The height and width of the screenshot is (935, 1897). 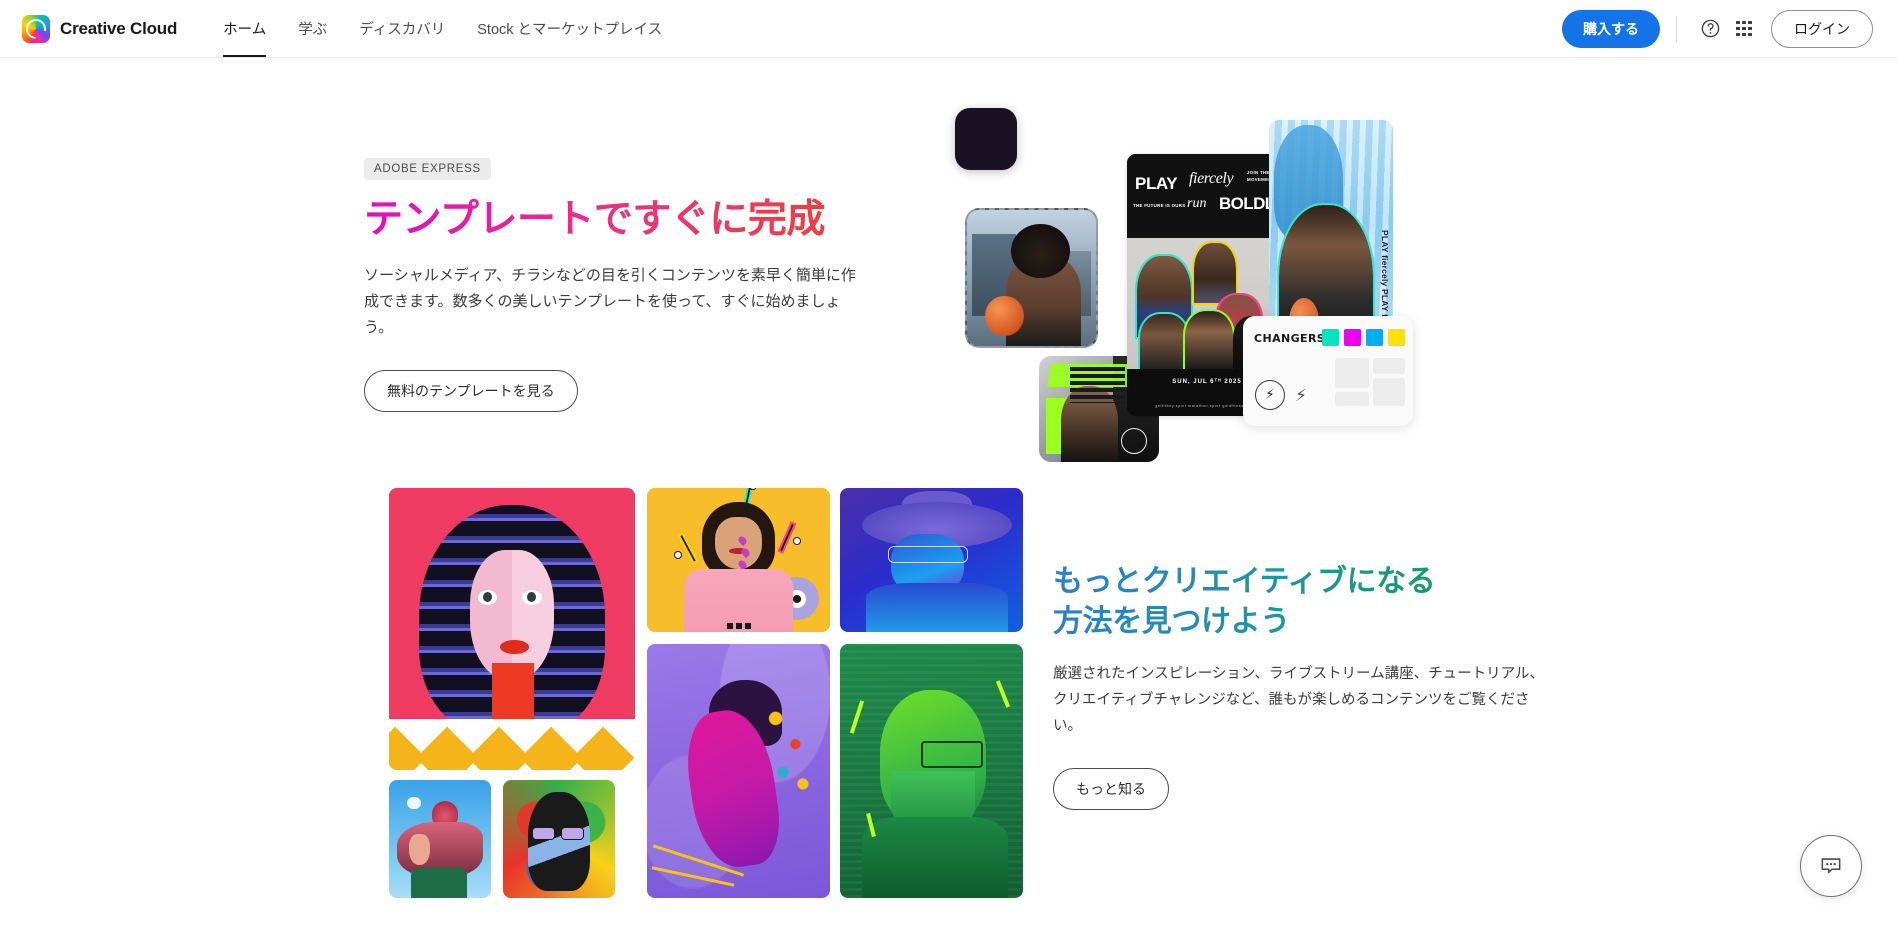 What do you see at coordinates (471, 390) in the screenshot?
I see `hero-cta-button: 無料のテンプレートを見る` at bounding box center [471, 390].